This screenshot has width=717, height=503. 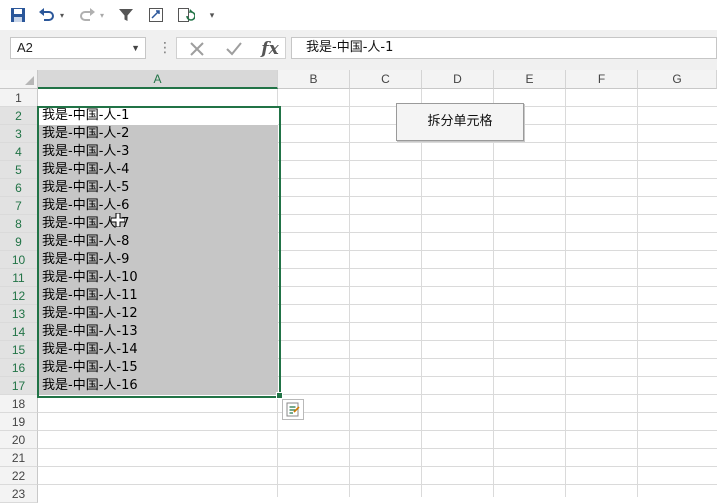 What do you see at coordinates (118, 222) in the screenshot?
I see `cell-cursor-icon` at bounding box center [118, 222].